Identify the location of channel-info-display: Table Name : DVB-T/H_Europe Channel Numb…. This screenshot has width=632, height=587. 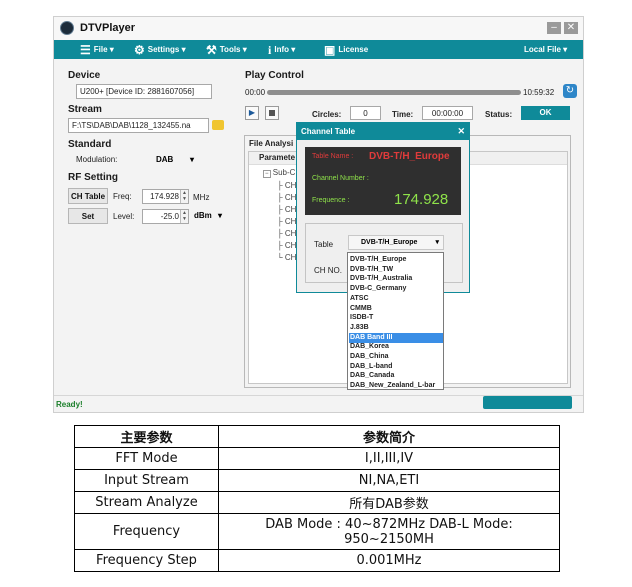
(383, 181).